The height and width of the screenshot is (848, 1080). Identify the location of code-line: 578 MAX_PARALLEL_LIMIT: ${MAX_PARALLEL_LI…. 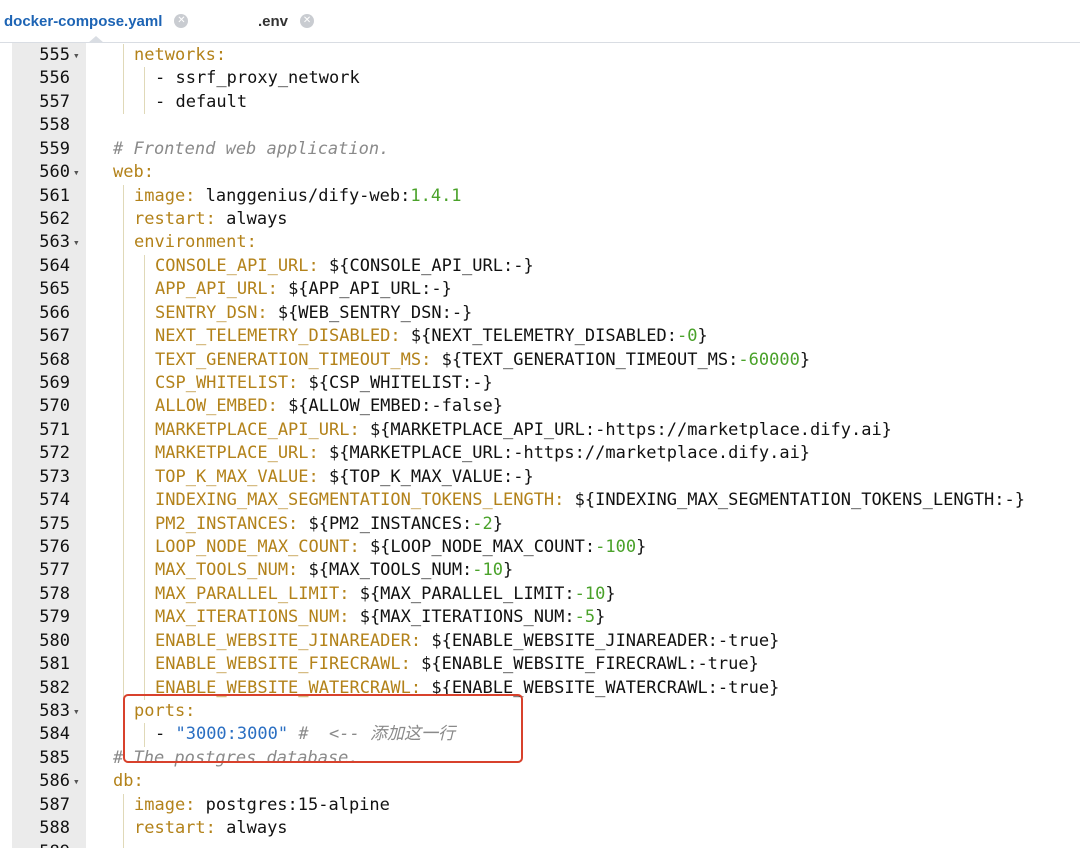
(540, 594).